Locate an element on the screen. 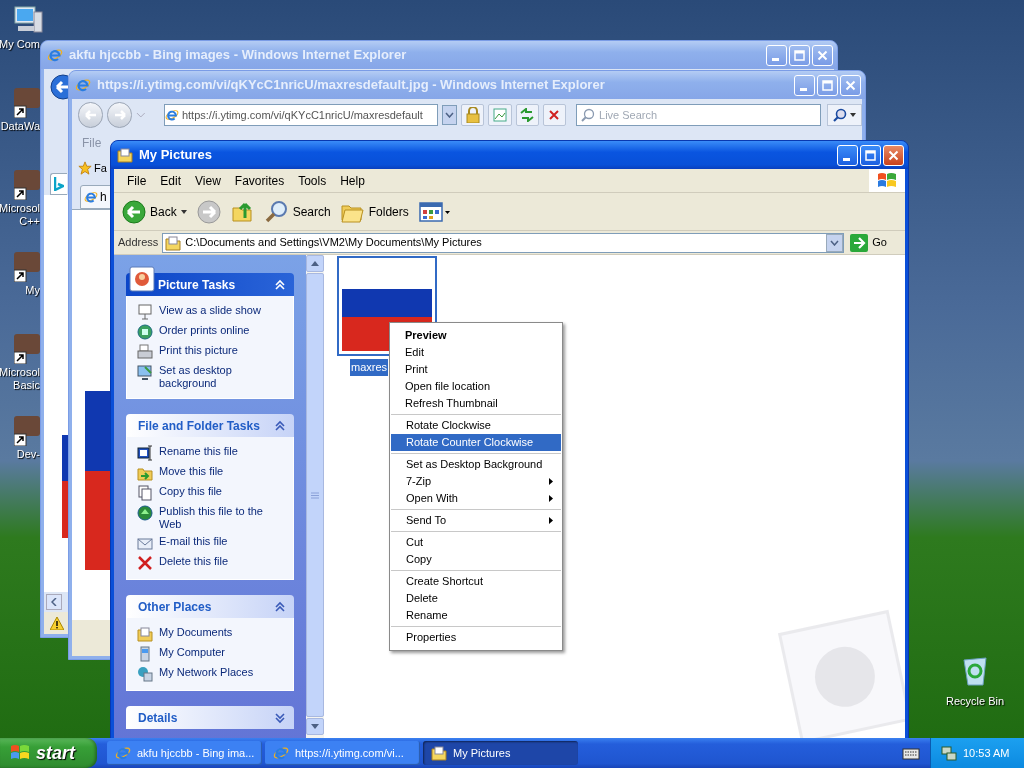  go-arrow-icon is located at coordinates (859, 242).